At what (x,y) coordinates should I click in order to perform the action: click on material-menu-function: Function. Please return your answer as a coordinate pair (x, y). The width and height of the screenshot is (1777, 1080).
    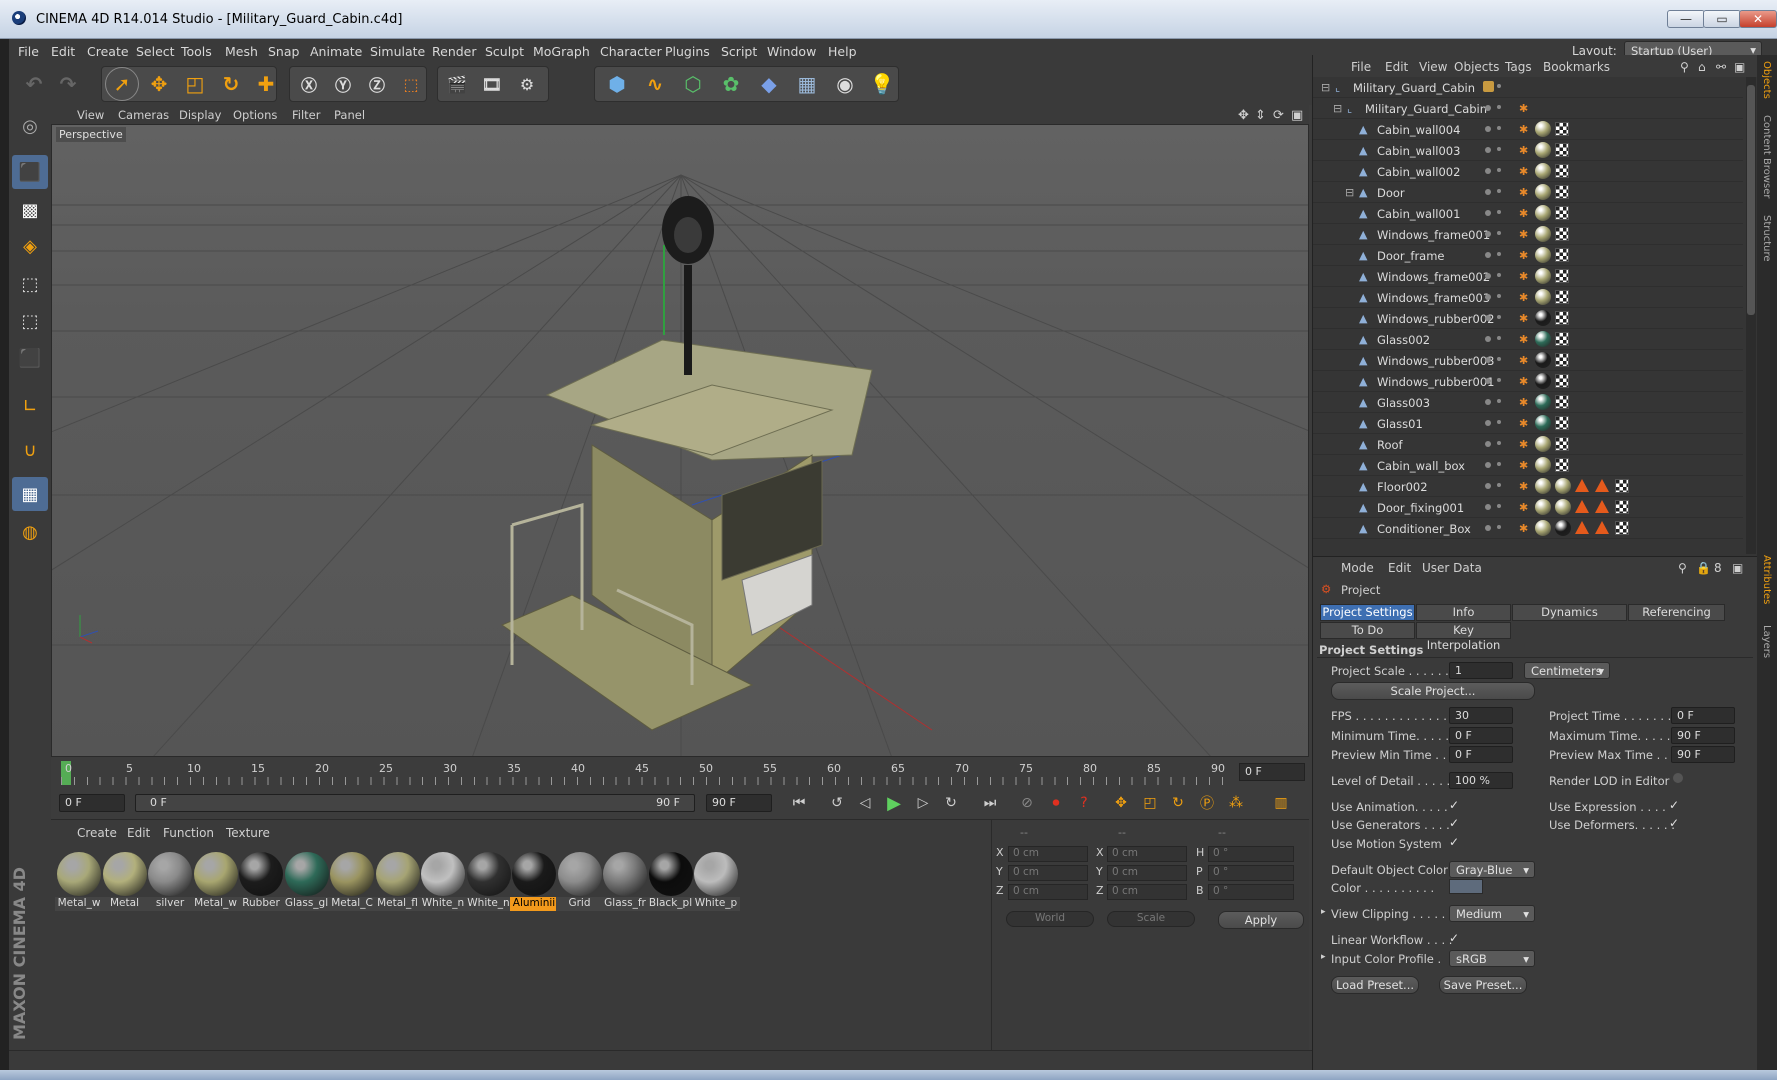
    Looking at the image, I should click on (188, 833).